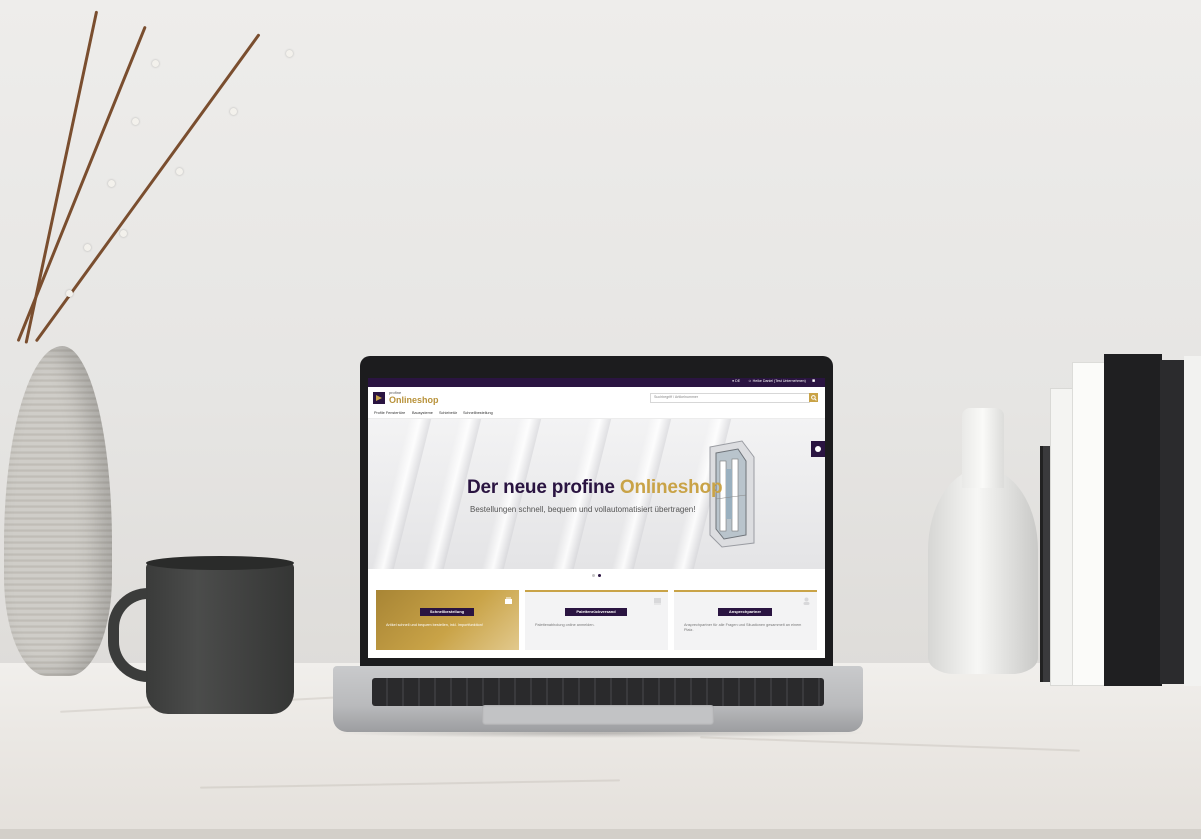  Describe the element at coordinates (596, 612) in the screenshot. I see `palettenrueckversand-button: Palettenrückversand` at that location.